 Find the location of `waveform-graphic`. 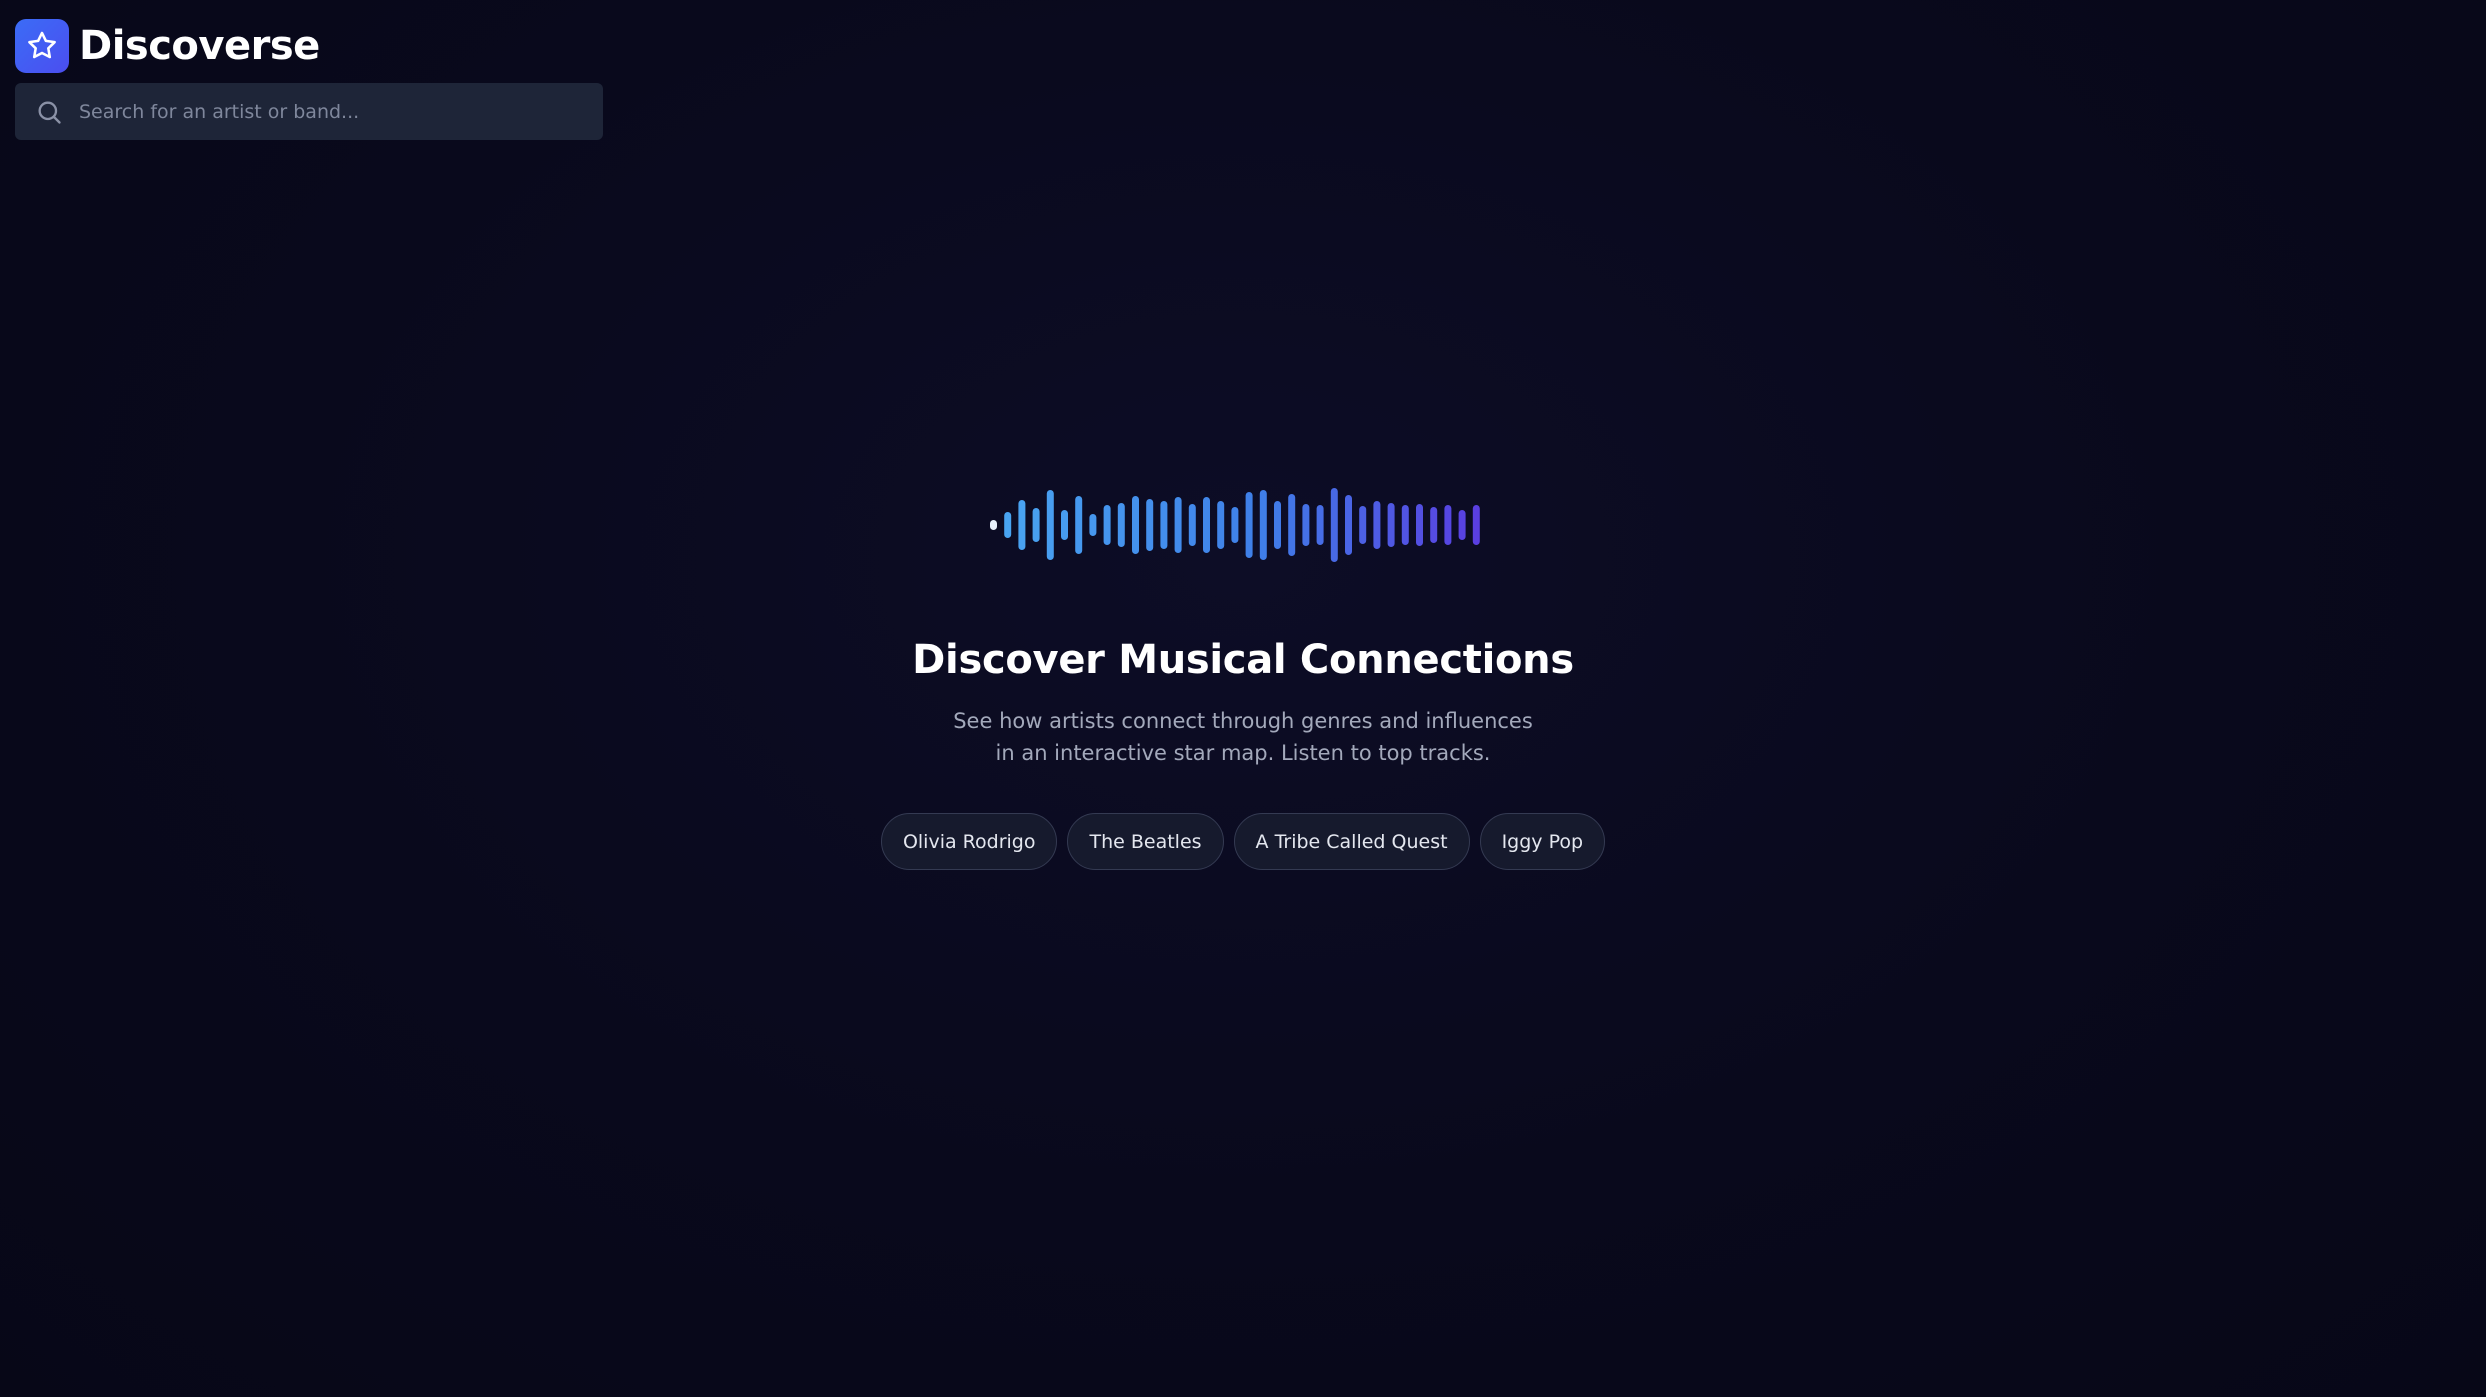

waveform-graphic is located at coordinates (1235, 525).